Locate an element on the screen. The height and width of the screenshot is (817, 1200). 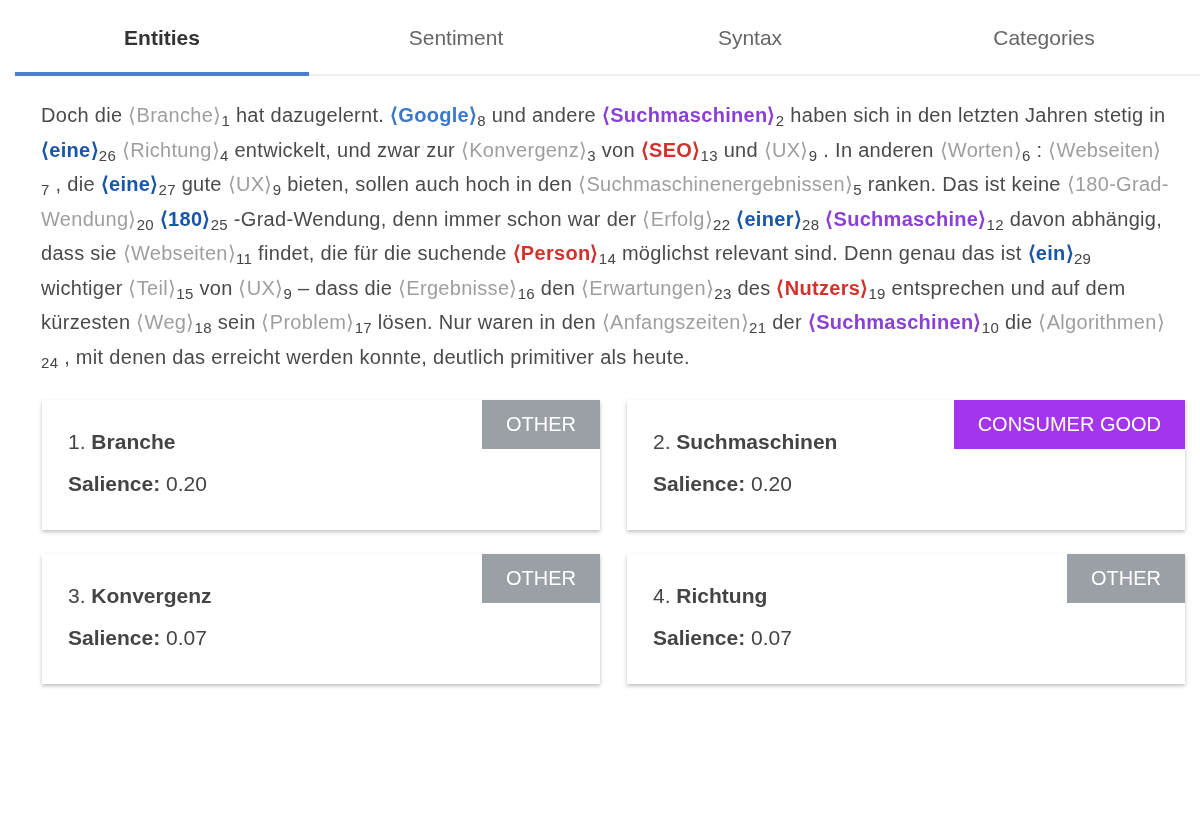
entity-type-badge: CONSUMER GOOD is located at coordinates (1069, 424).